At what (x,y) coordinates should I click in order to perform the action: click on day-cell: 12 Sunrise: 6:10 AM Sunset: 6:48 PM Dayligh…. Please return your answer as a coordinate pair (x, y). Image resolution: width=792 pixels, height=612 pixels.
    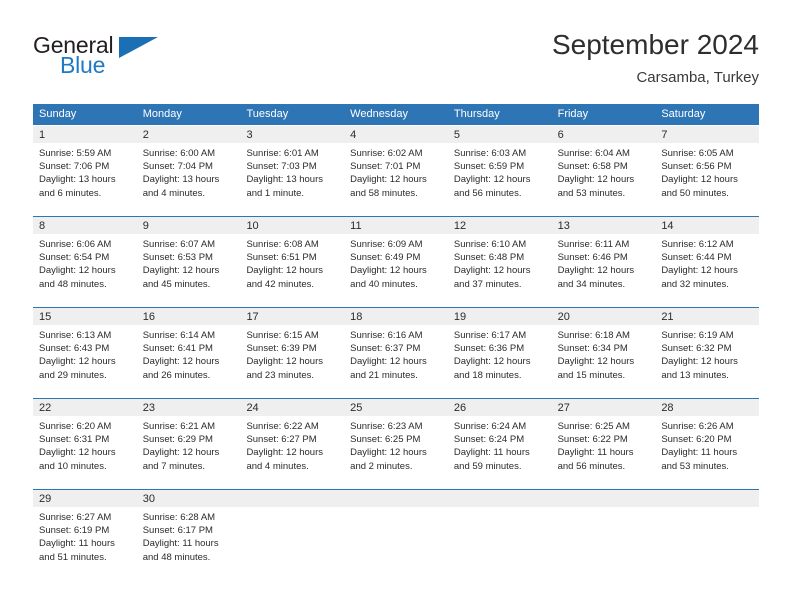
    Looking at the image, I should click on (499, 262).